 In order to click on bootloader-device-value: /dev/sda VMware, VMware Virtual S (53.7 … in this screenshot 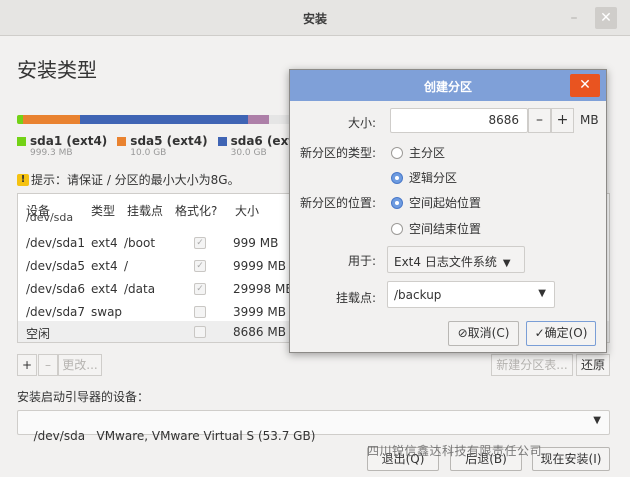, I will do `click(174, 436)`.